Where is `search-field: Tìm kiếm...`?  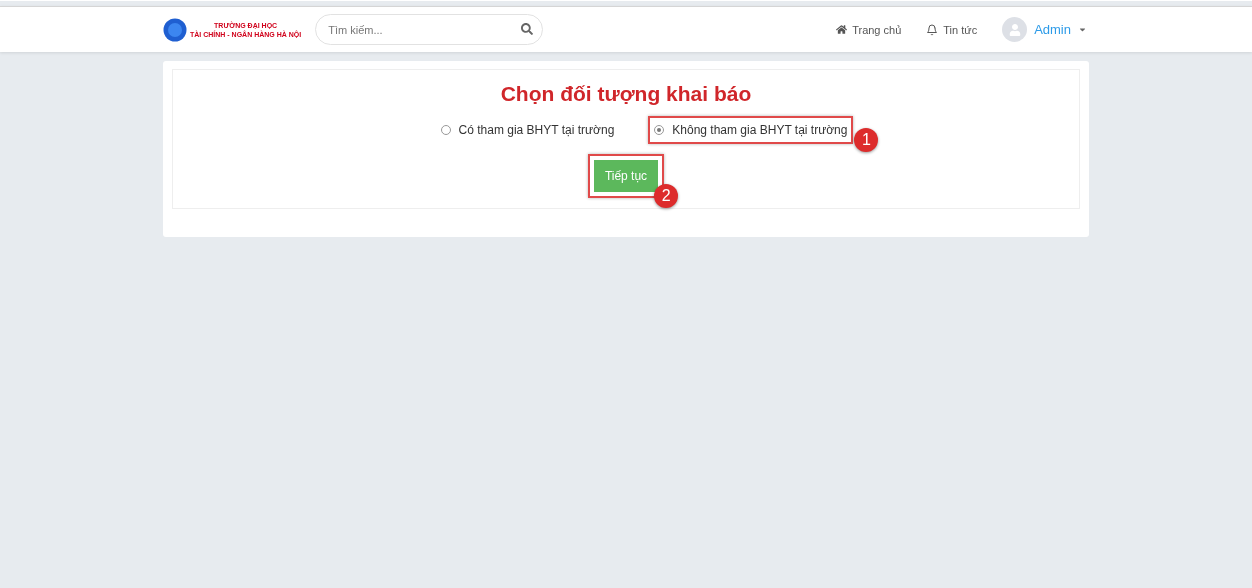
search-field: Tìm kiếm... is located at coordinates (429, 29).